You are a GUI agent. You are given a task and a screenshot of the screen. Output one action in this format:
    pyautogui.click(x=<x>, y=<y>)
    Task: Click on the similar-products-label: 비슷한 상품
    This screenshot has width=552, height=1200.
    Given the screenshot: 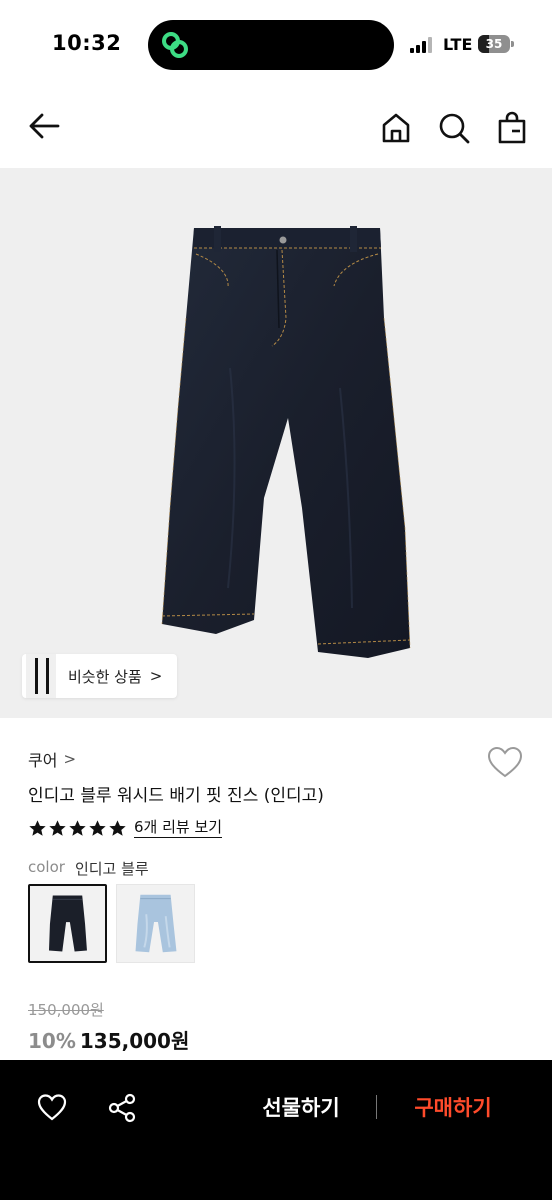 What is the action you would take?
    pyautogui.click(x=105, y=676)
    